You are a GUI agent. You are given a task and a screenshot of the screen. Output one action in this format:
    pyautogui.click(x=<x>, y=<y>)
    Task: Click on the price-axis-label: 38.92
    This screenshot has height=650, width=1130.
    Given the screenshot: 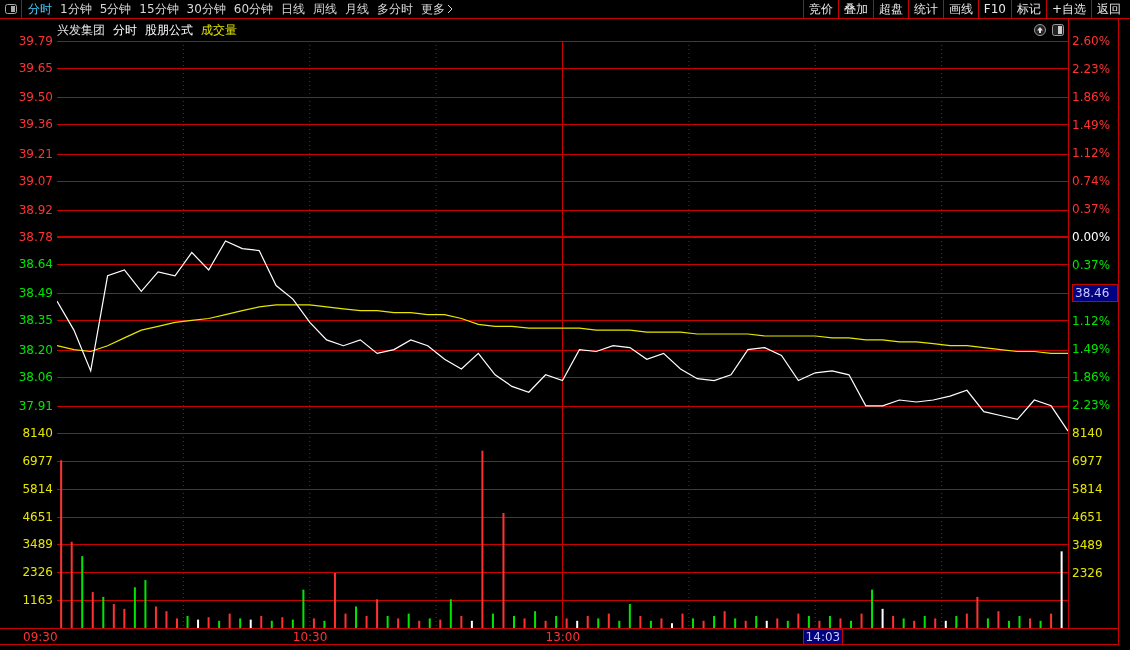 What is the action you would take?
    pyautogui.click(x=35, y=209)
    